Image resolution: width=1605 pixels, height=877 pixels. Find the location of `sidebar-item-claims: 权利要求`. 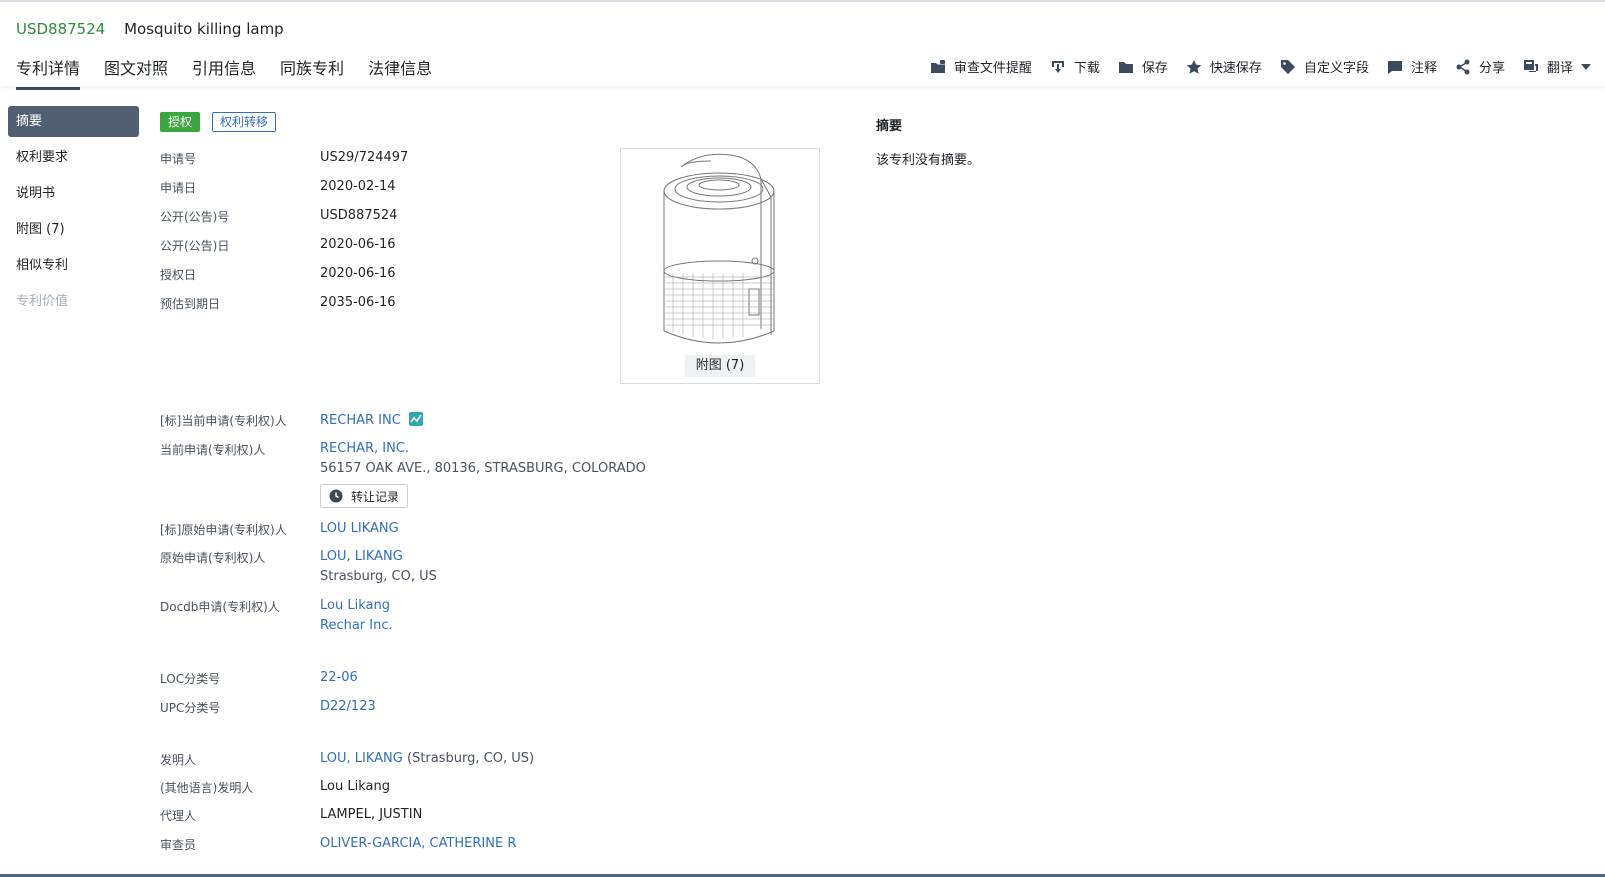

sidebar-item-claims: 权利要求 is located at coordinates (73, 157).